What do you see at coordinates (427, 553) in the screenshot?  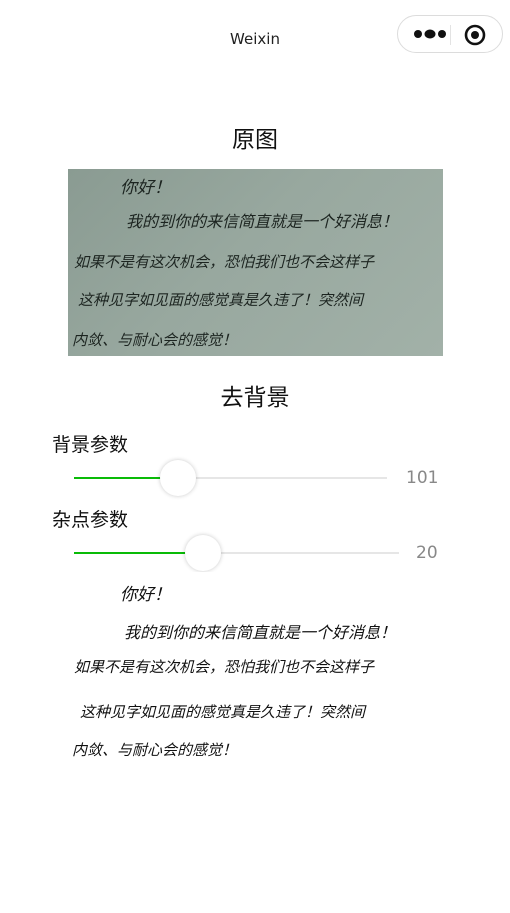 I see `noise-param-value: 20` at bounding box center [427, 553].